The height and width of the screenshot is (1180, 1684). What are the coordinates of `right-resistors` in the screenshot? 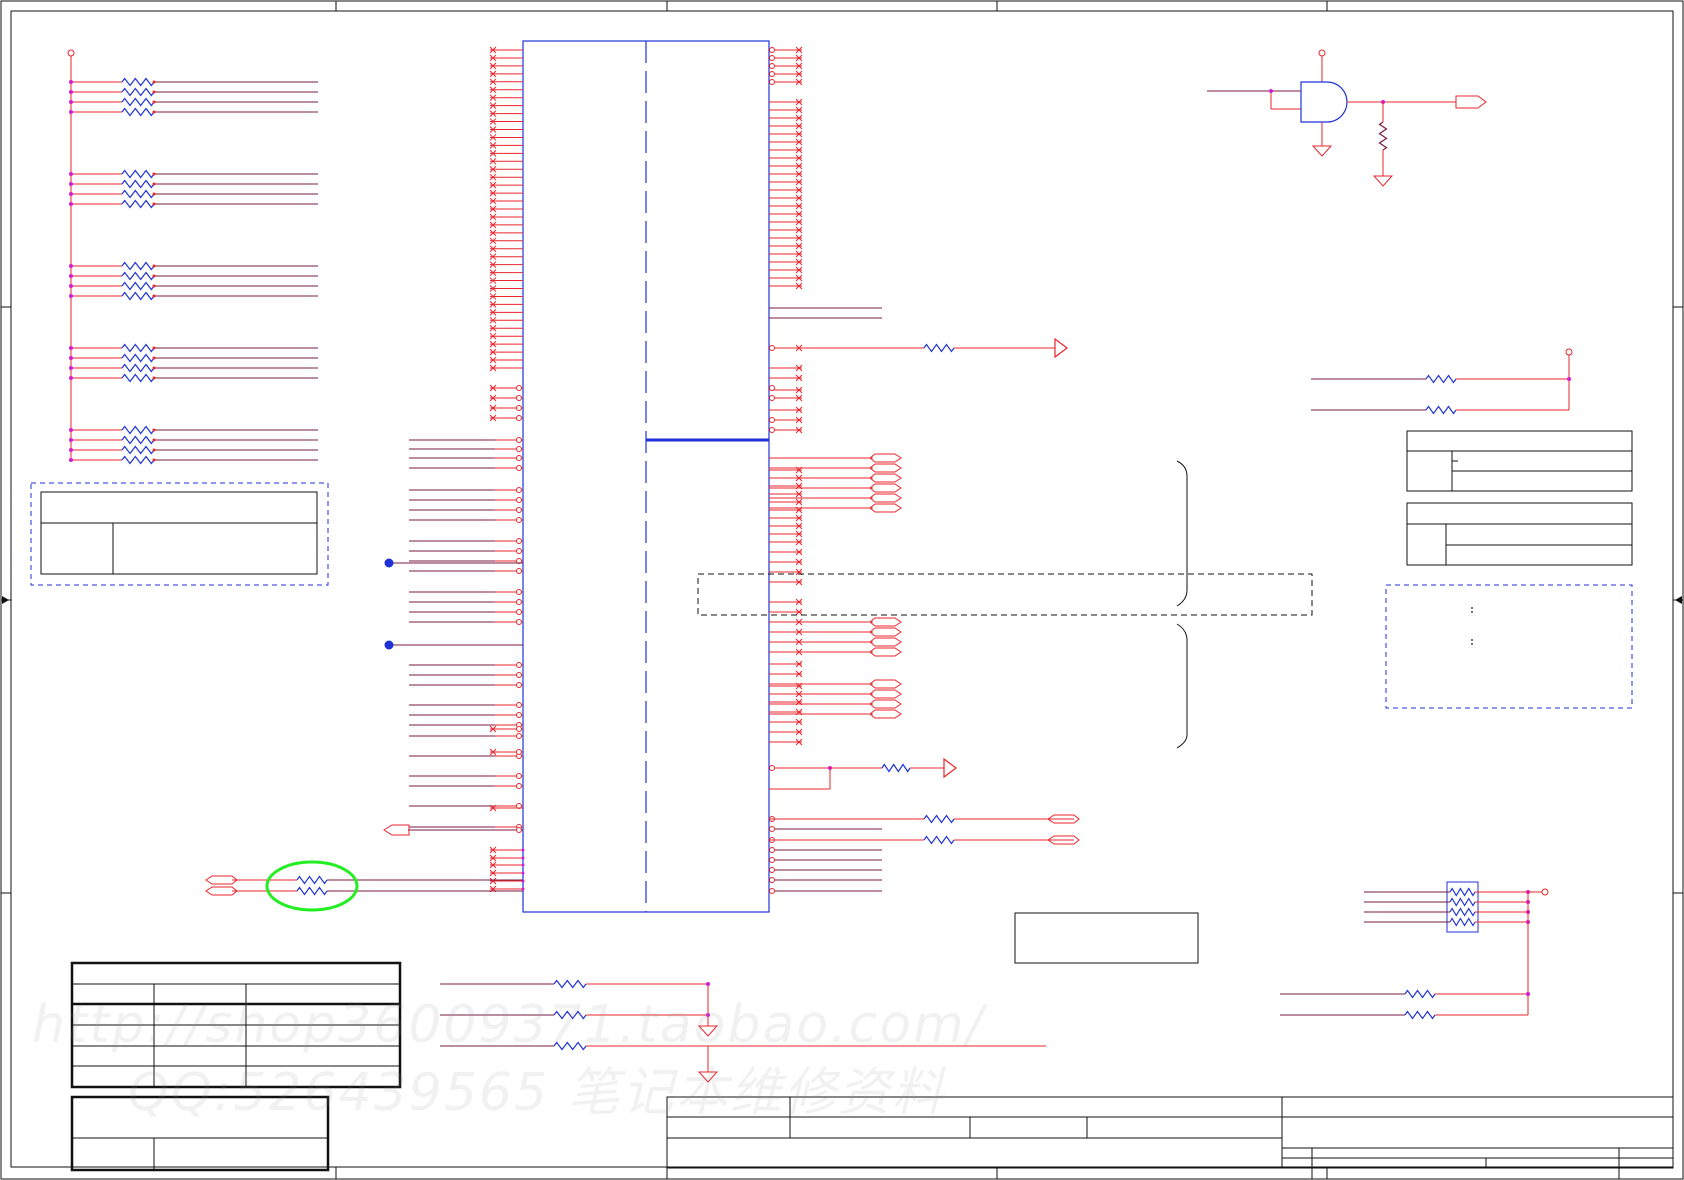 It's located at (1442, 381).